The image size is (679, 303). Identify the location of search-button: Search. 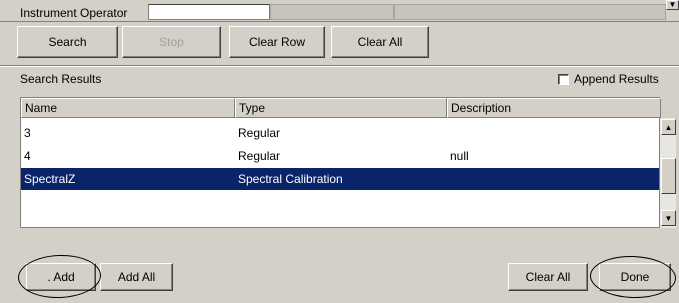
(67, 42).